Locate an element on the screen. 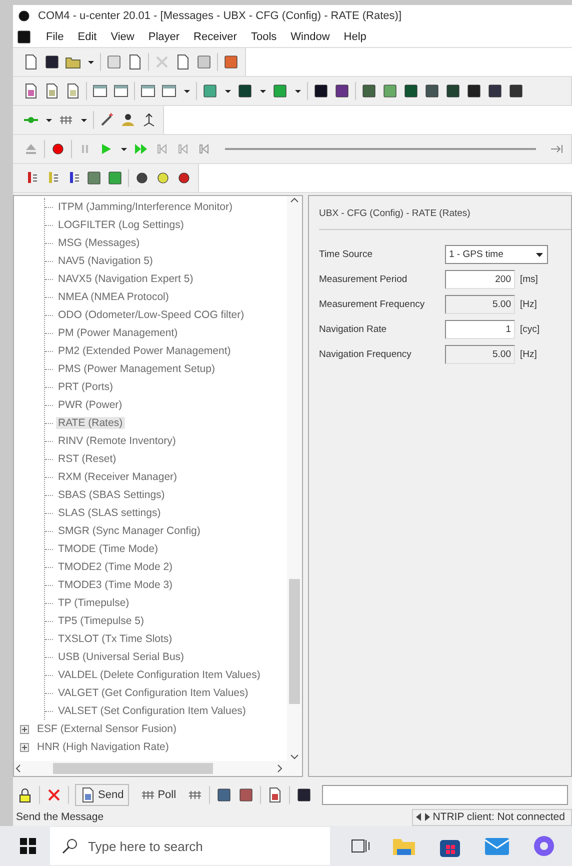 The image size is (572, 866). tree-item: ESF (External Sensor Fusion) is located at coordinates (150, 729).